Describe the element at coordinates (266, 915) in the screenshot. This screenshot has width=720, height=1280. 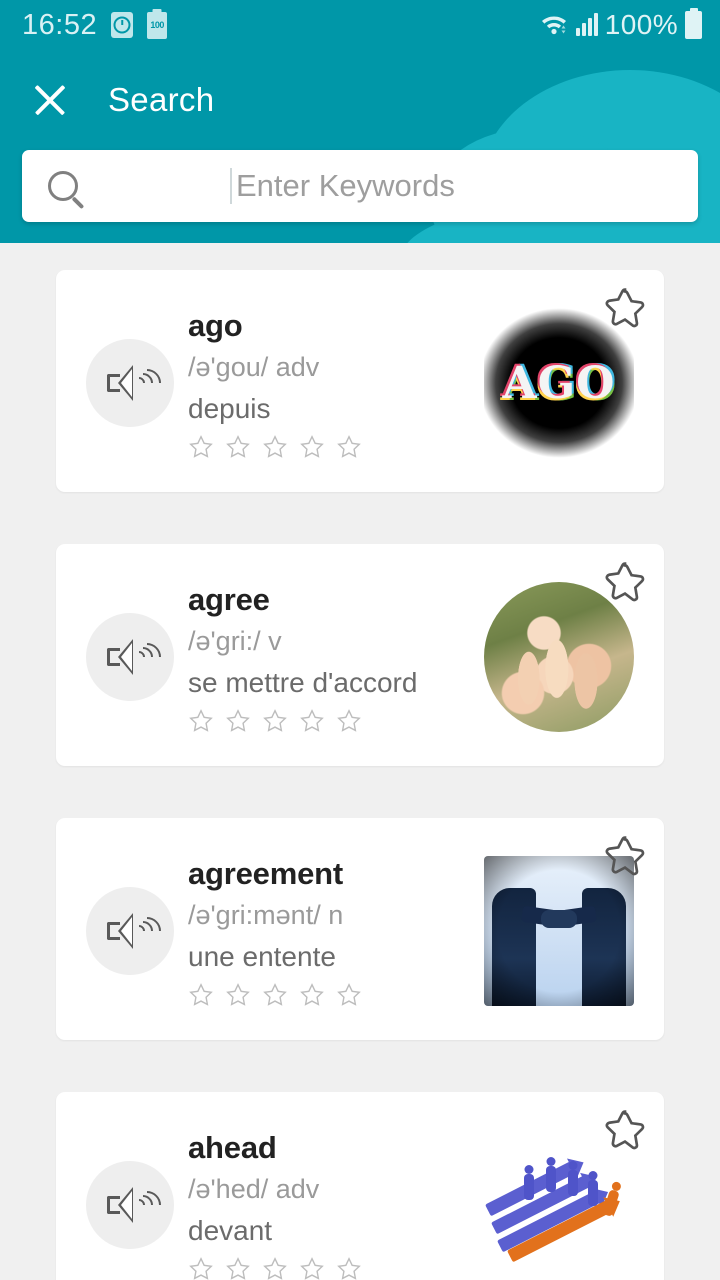
I see `word-phonetic: /ə'gri:mənt/ n` at that location.